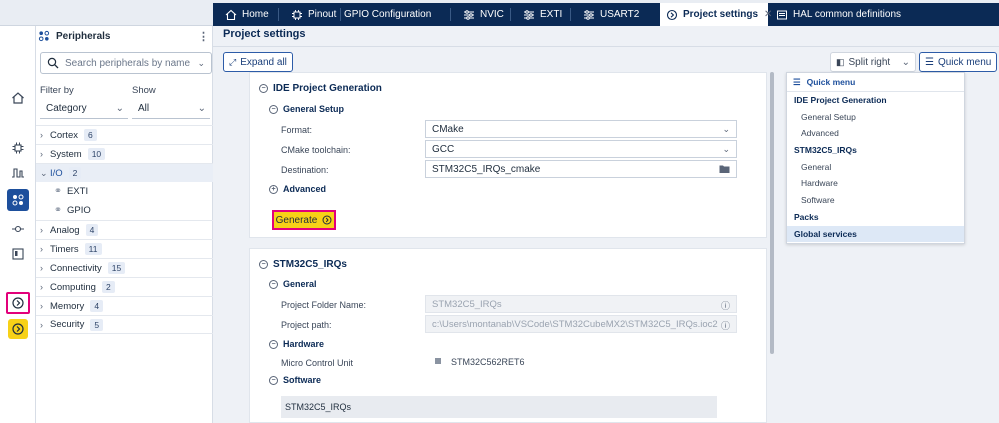 This screenshot has width=999, height=423. What do you see at coordinates (305, 189) in the screenshot?
I see `advanced-title: Advanced` at bounding box center [305, 189].